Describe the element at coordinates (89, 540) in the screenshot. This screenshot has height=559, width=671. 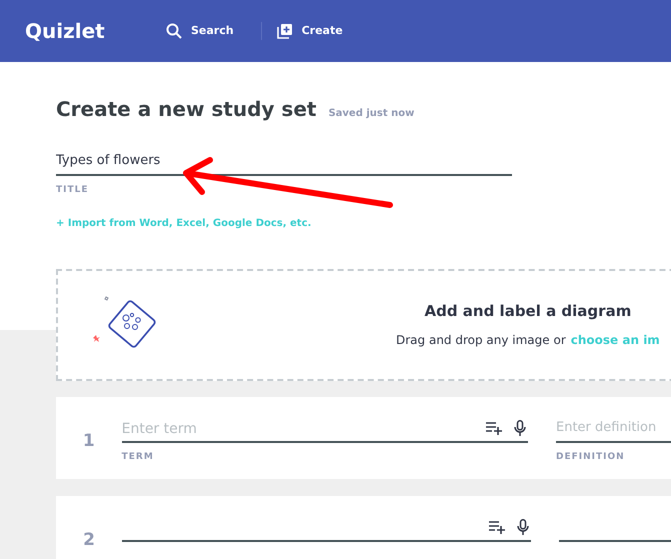
I see `card-number: 2` at that location.